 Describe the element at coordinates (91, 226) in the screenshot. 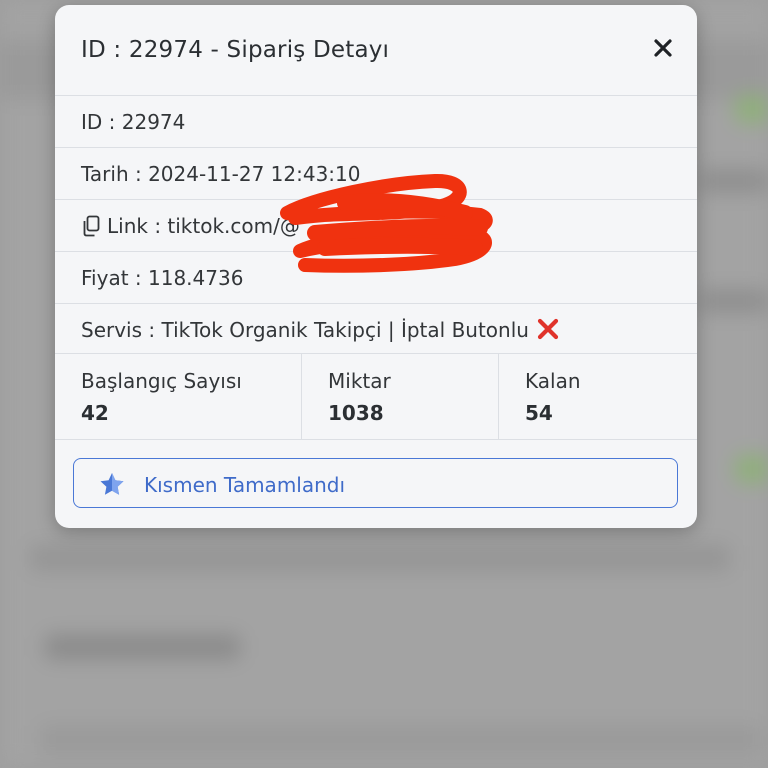

I see `copy-icon` at that location.